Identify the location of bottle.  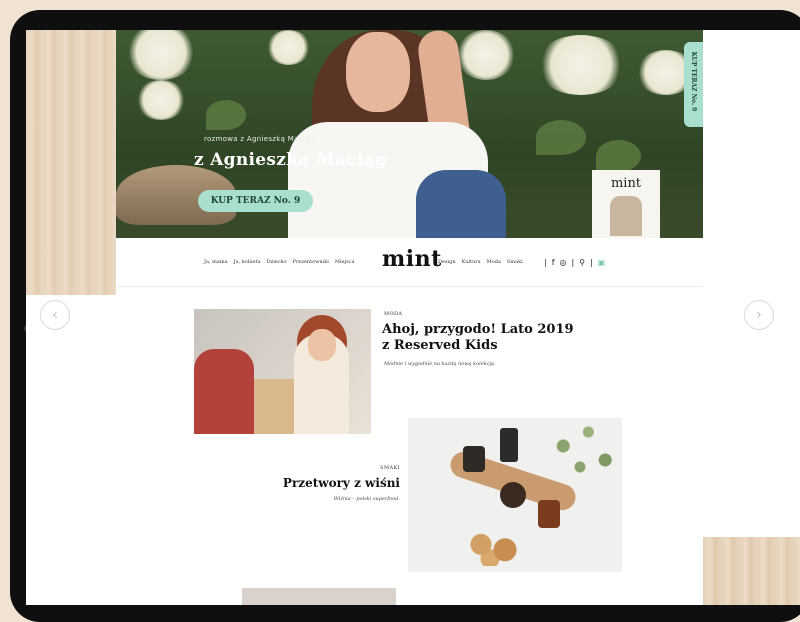
(509, 445).